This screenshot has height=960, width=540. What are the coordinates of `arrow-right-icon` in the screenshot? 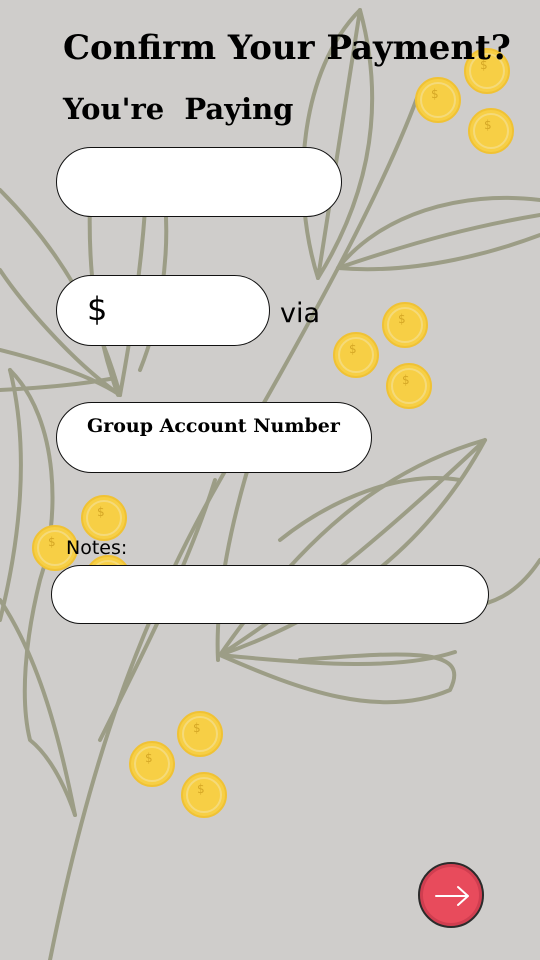 It's located at (452, 896).